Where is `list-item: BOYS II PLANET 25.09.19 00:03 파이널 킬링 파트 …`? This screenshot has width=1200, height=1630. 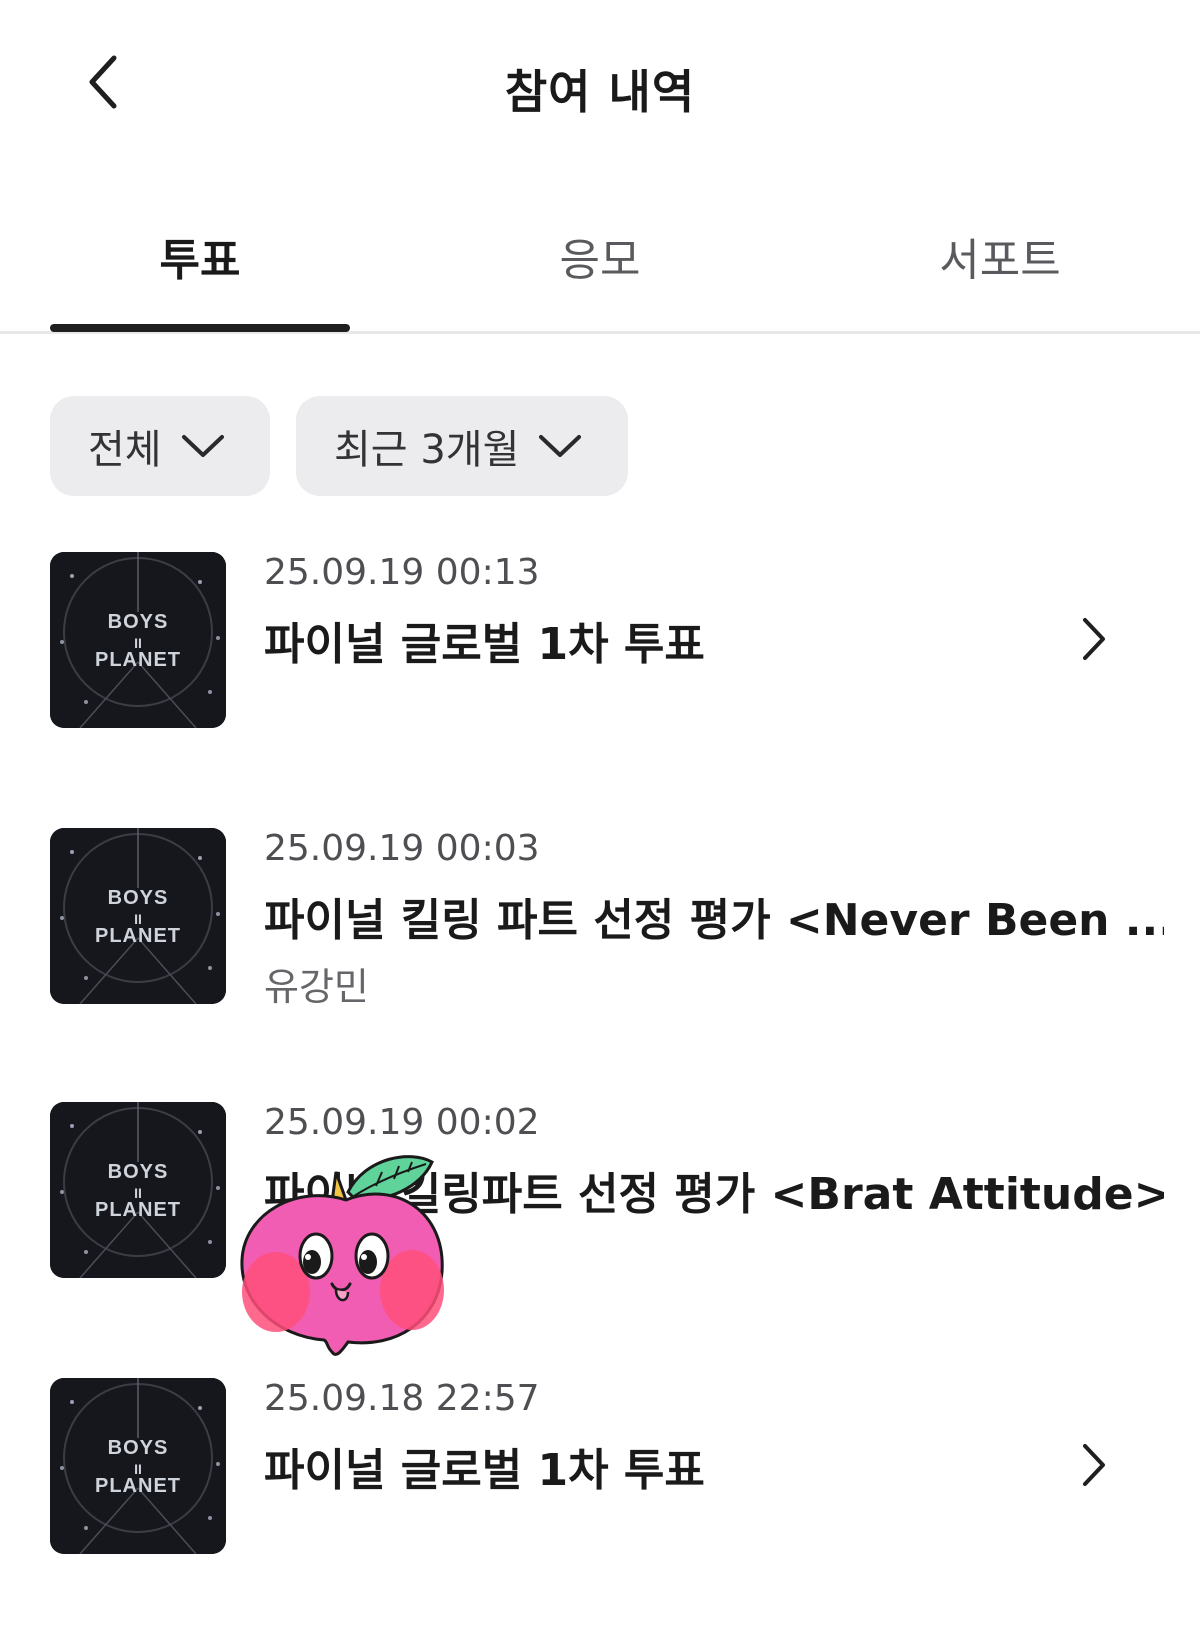 list-item: BOYS II PLANET 25.09.19 00:03 파이널 킬링 파트 … is located at coordinates (600, 918).